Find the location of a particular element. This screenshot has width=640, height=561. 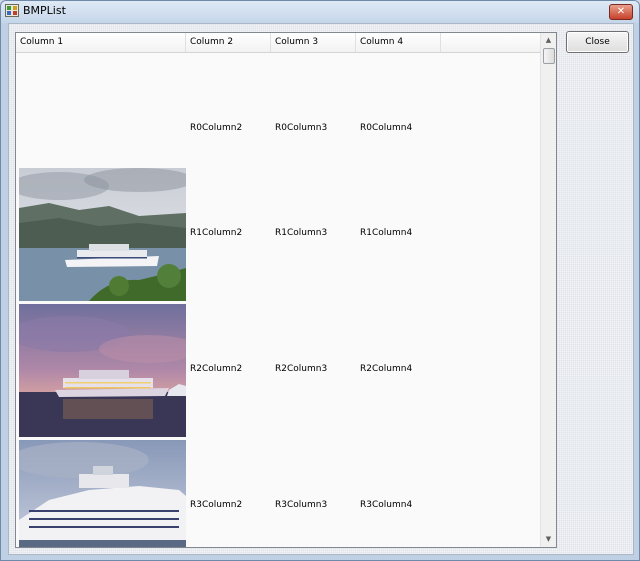

cruise-ship-photo-sunset is located at coordinates (102, 370).